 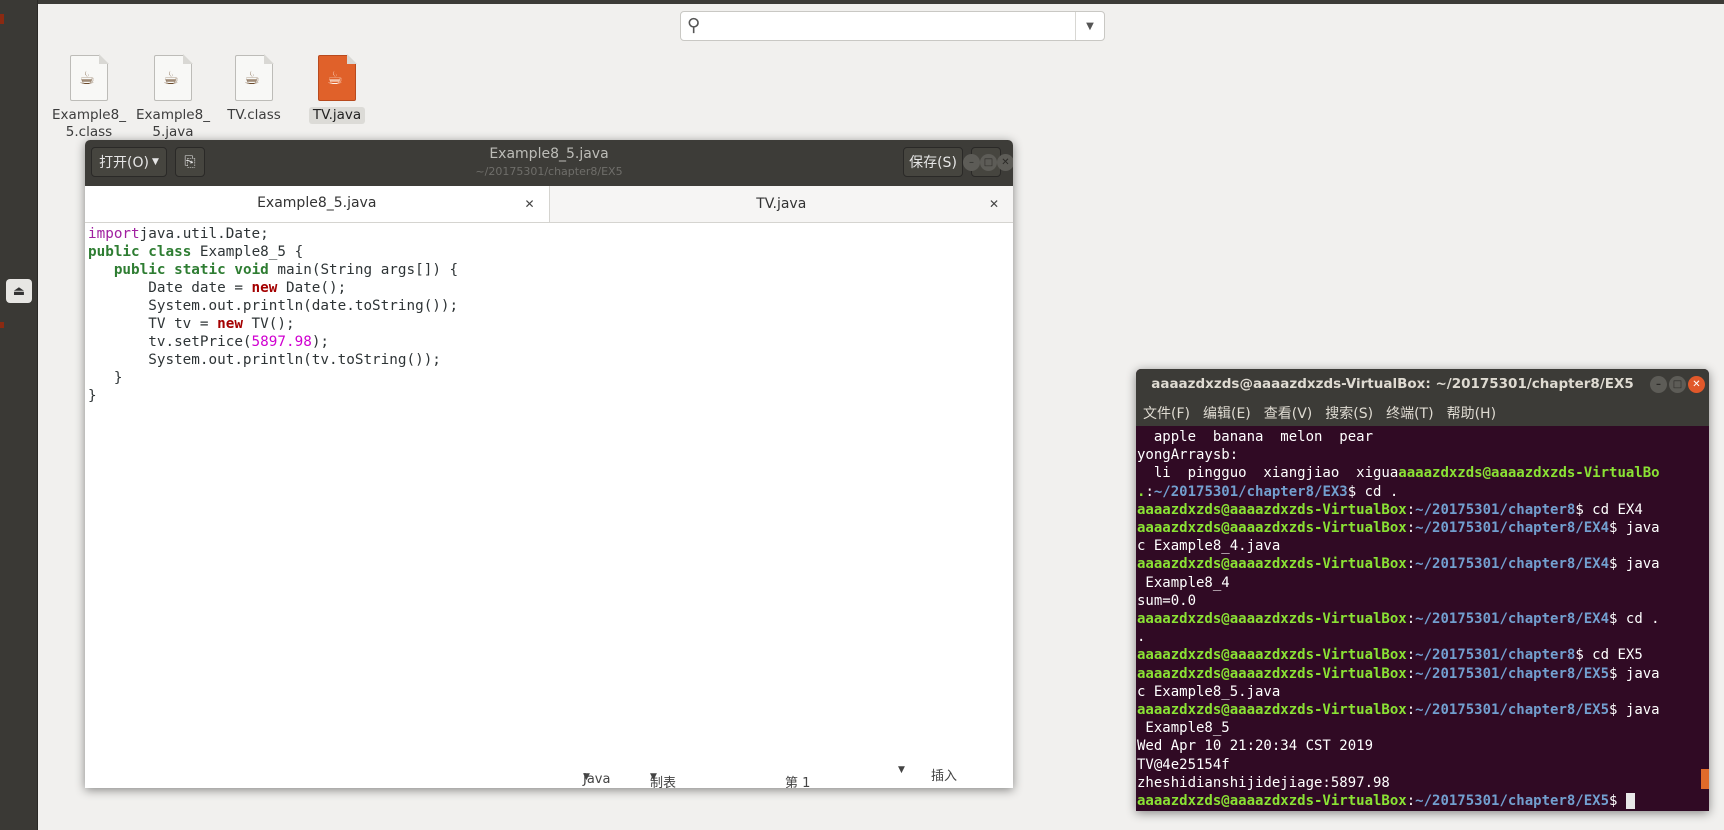 What do you see at coordinates (1422, 728) in the screenshot?
I see `terminal-line: Example8_5` at bounding box center [1422, 728].